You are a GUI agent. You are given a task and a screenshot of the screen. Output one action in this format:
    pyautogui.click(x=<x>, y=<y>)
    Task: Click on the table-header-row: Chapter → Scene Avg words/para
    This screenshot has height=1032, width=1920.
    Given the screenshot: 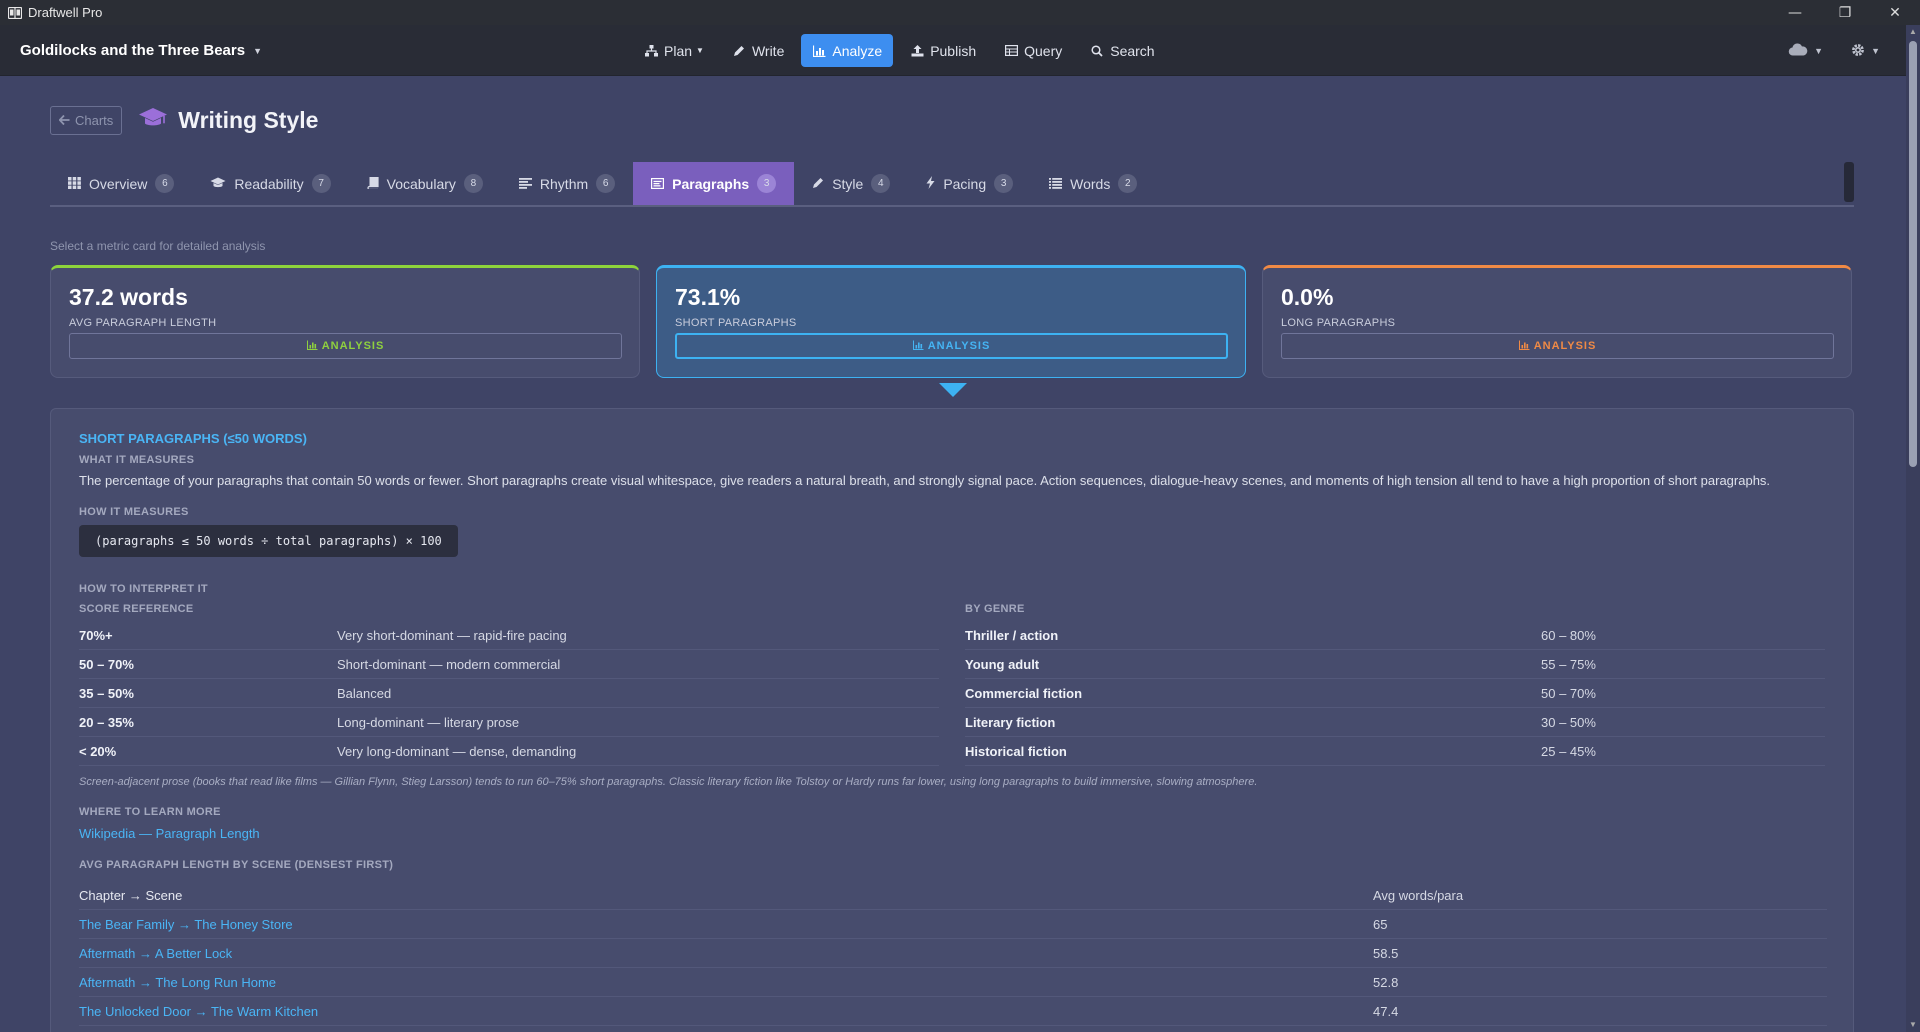 What is the action you would take?
    pyautogui.click(x=953, y=895)
    